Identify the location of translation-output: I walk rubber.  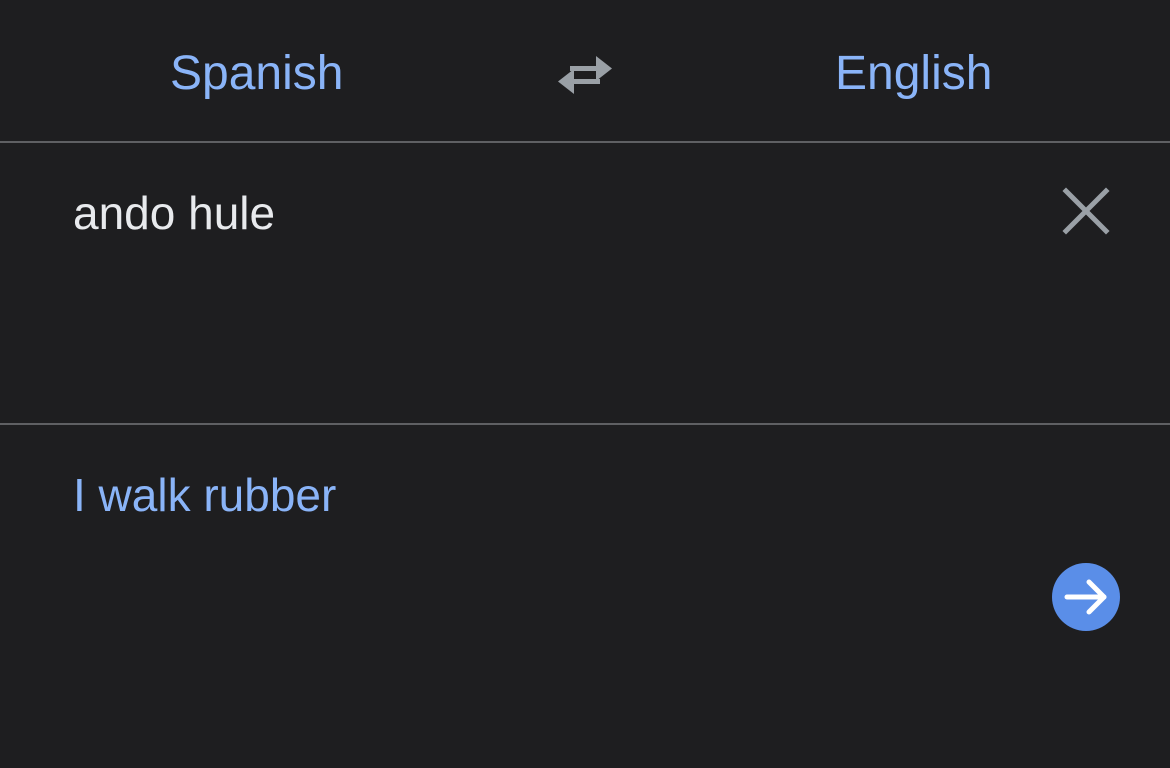
(205, 495).